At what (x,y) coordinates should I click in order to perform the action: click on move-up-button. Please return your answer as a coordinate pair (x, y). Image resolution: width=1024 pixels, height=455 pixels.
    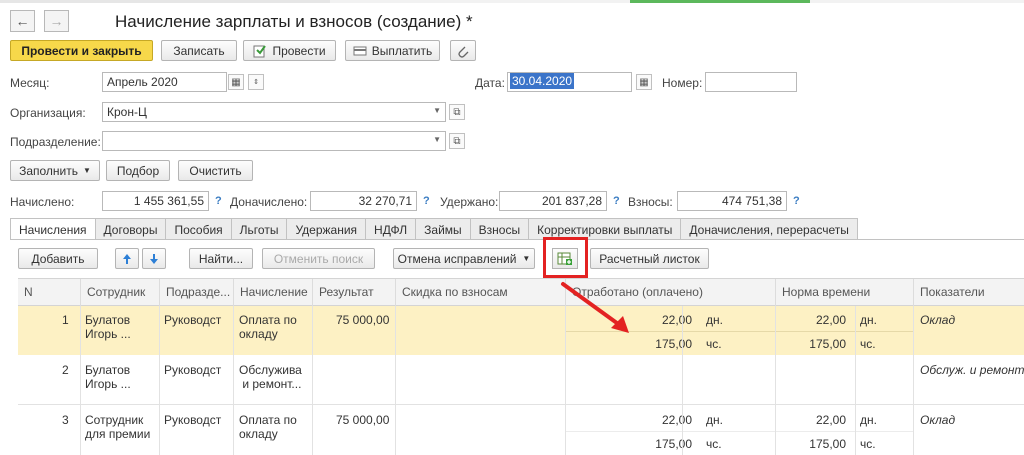
    Looking at the image, I should click on (127, 258).